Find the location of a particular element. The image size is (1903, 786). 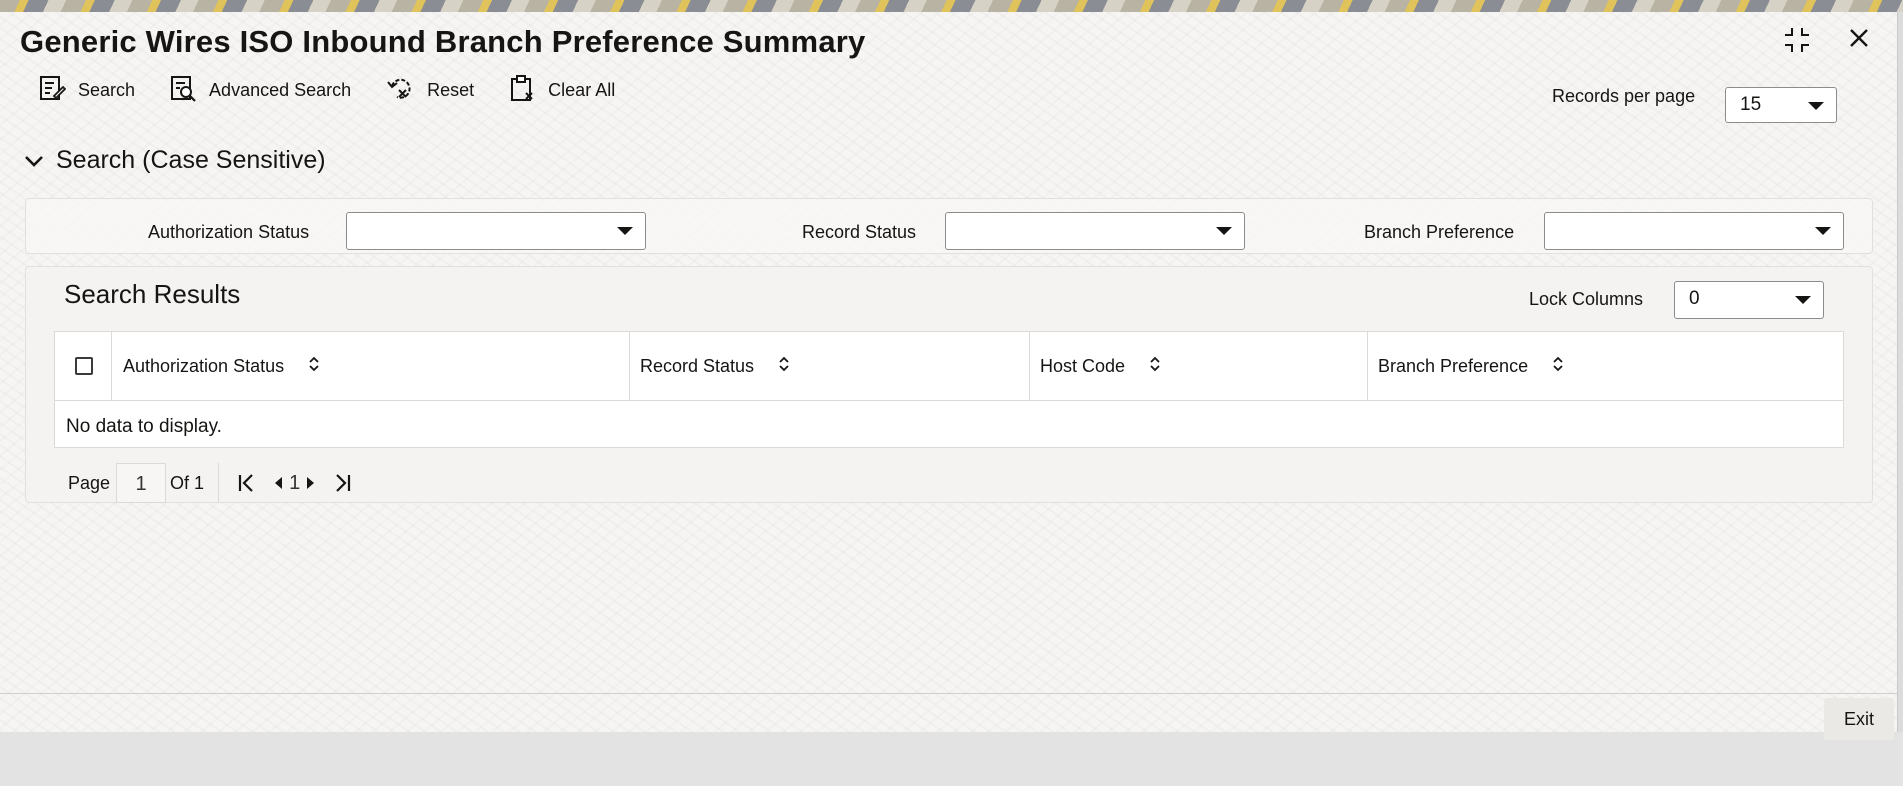

column-label: Host Code is located at coordinates (1083, 365).